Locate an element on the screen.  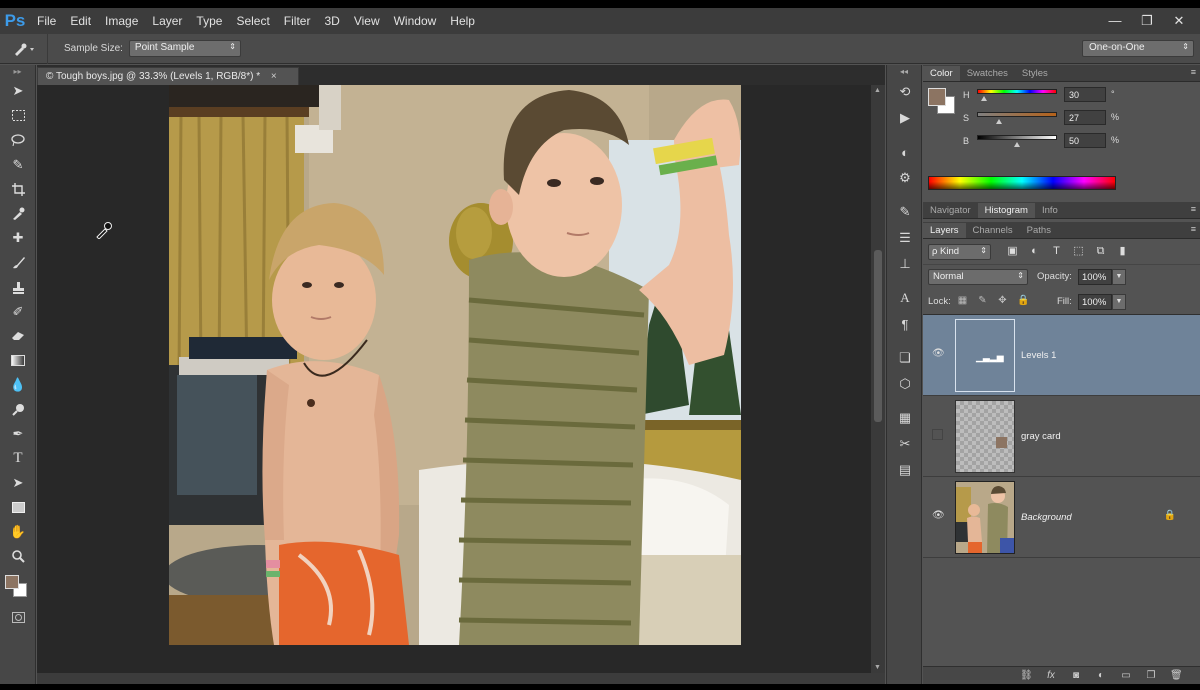
marquee-tool-icon is located at coordinates (18, 116).